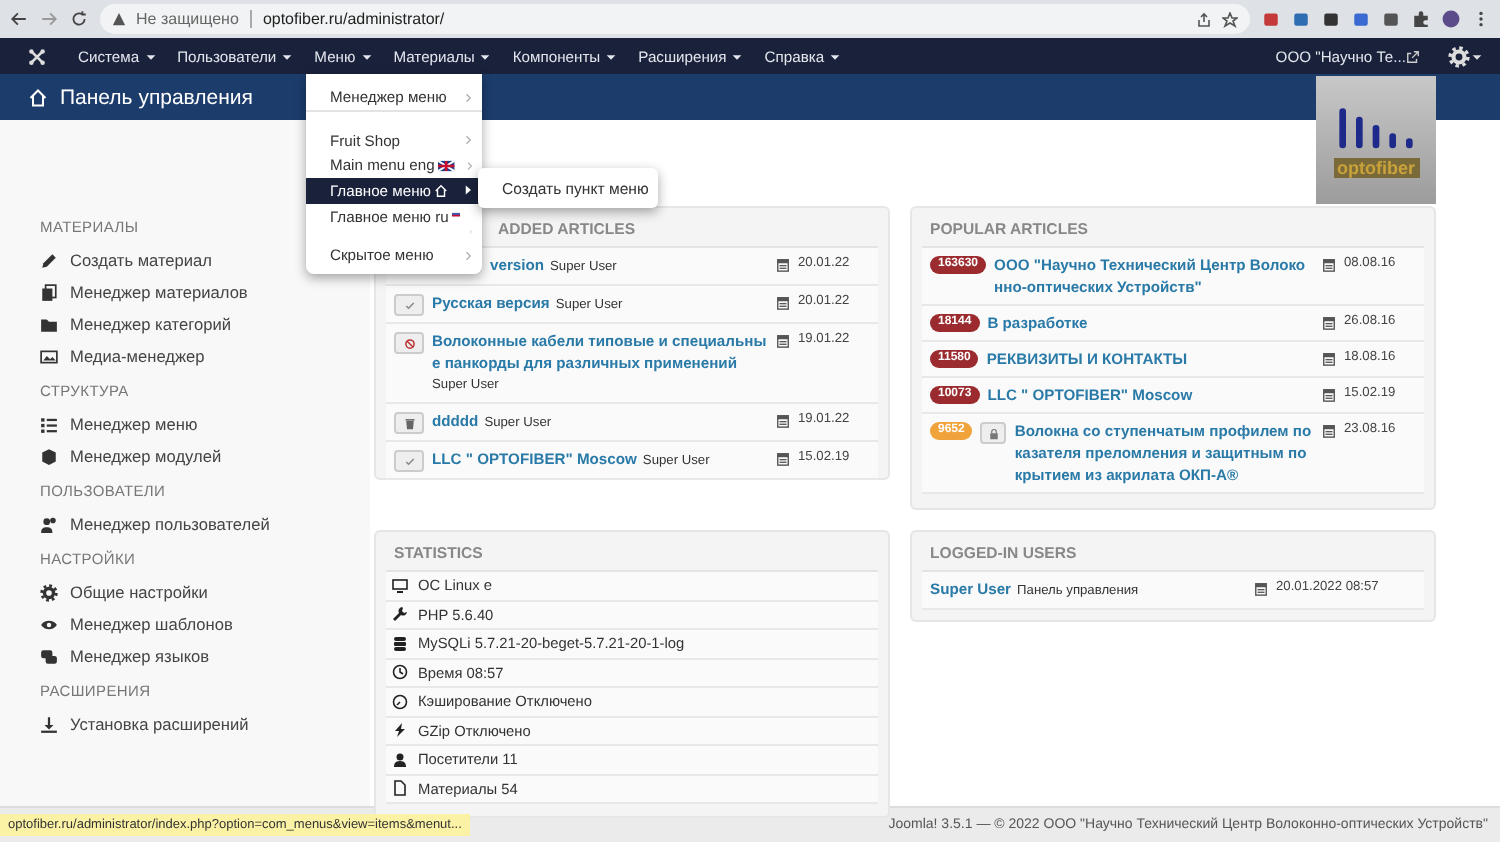 The height and width of the screenshot is (842, 1500). I want to click on documents-icon, so click(49, 292).